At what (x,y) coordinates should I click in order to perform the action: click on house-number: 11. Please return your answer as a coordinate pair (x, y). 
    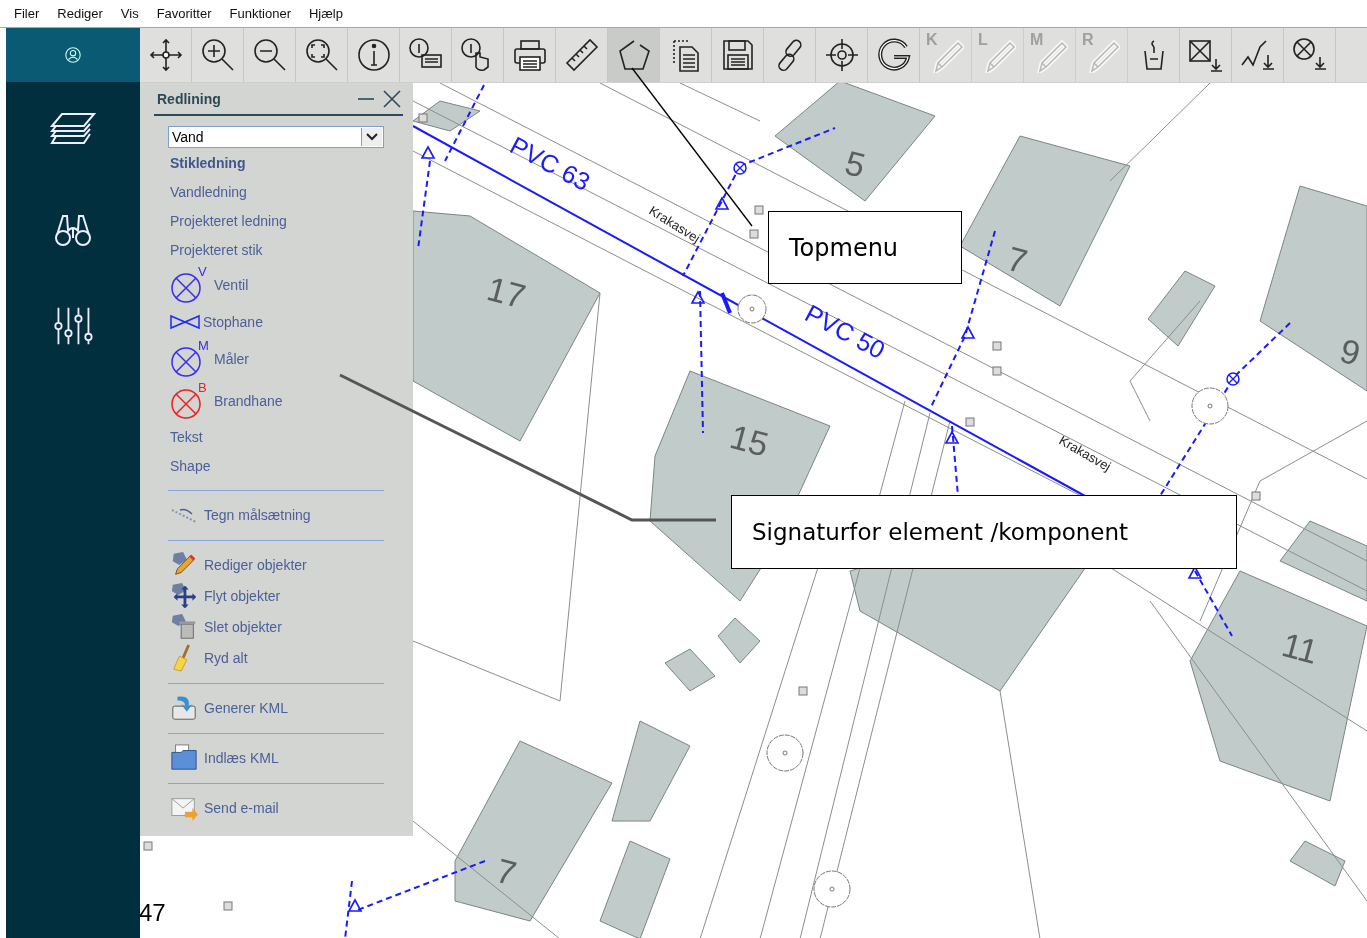
    Looking at the image, I should click on (1300, 648).